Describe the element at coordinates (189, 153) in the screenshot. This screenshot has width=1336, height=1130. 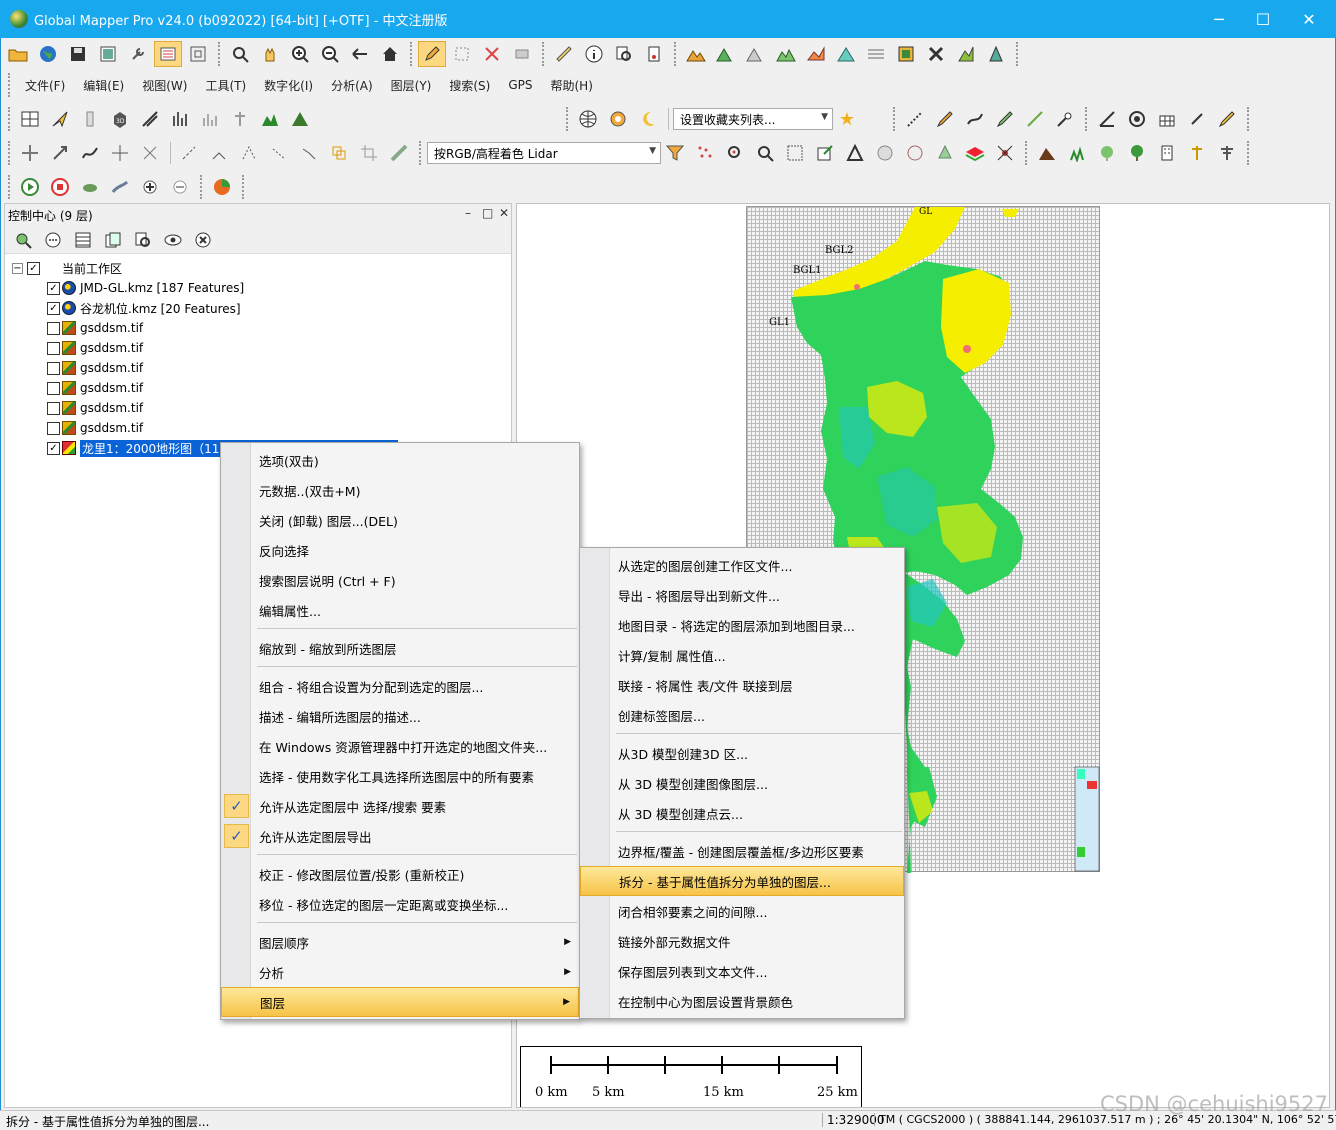
I see `vertex-line-icon` at that location.